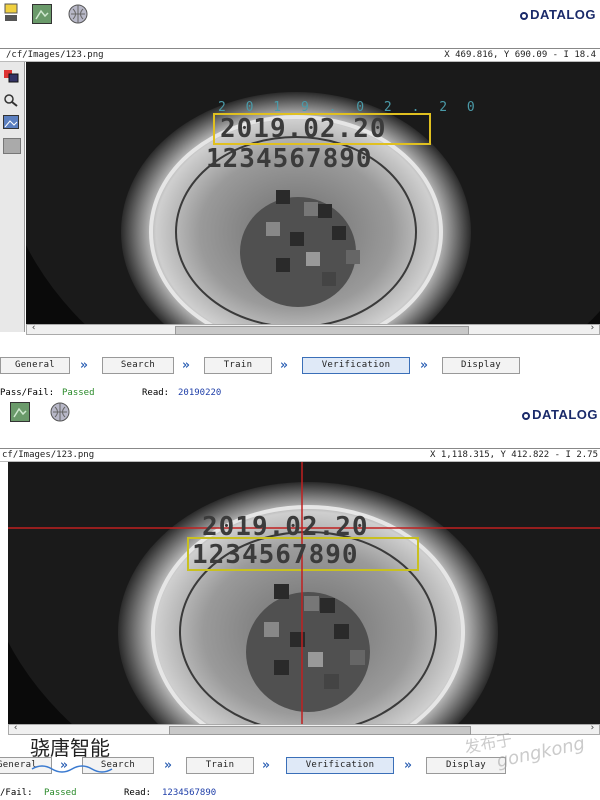 This screenshot has width=600, height=800. I want to click on gear-icon, so click(11, 13).